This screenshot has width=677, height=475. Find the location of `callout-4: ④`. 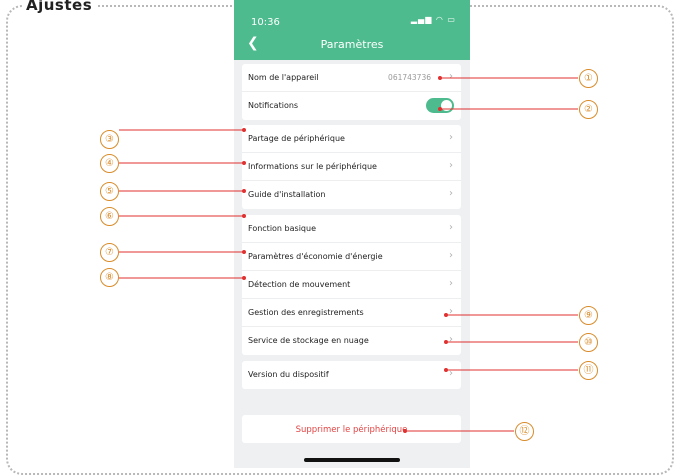

callout-4: ④ is located at coordinates (109, 163).